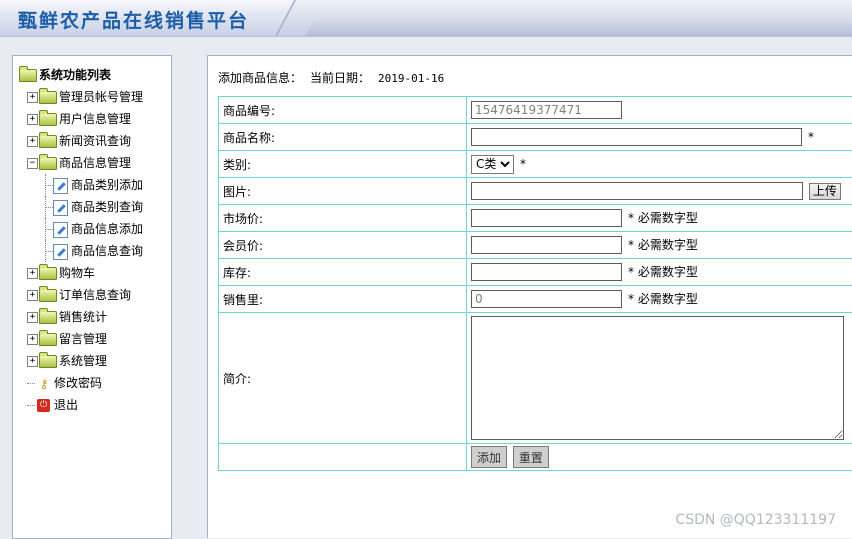  What do you see at coordinates (43, 405) in the screenshot?
I see `power-icon: ⏻` at bounding box center [43, 405].